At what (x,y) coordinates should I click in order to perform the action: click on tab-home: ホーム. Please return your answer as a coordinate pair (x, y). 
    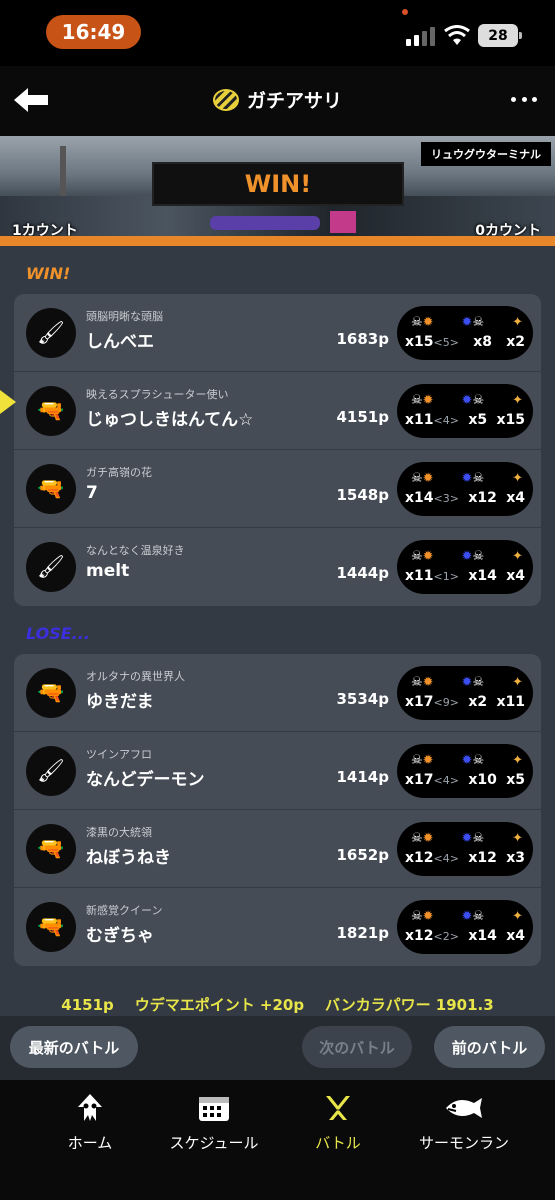
    Looking at the image, I should click on (90, 1122).